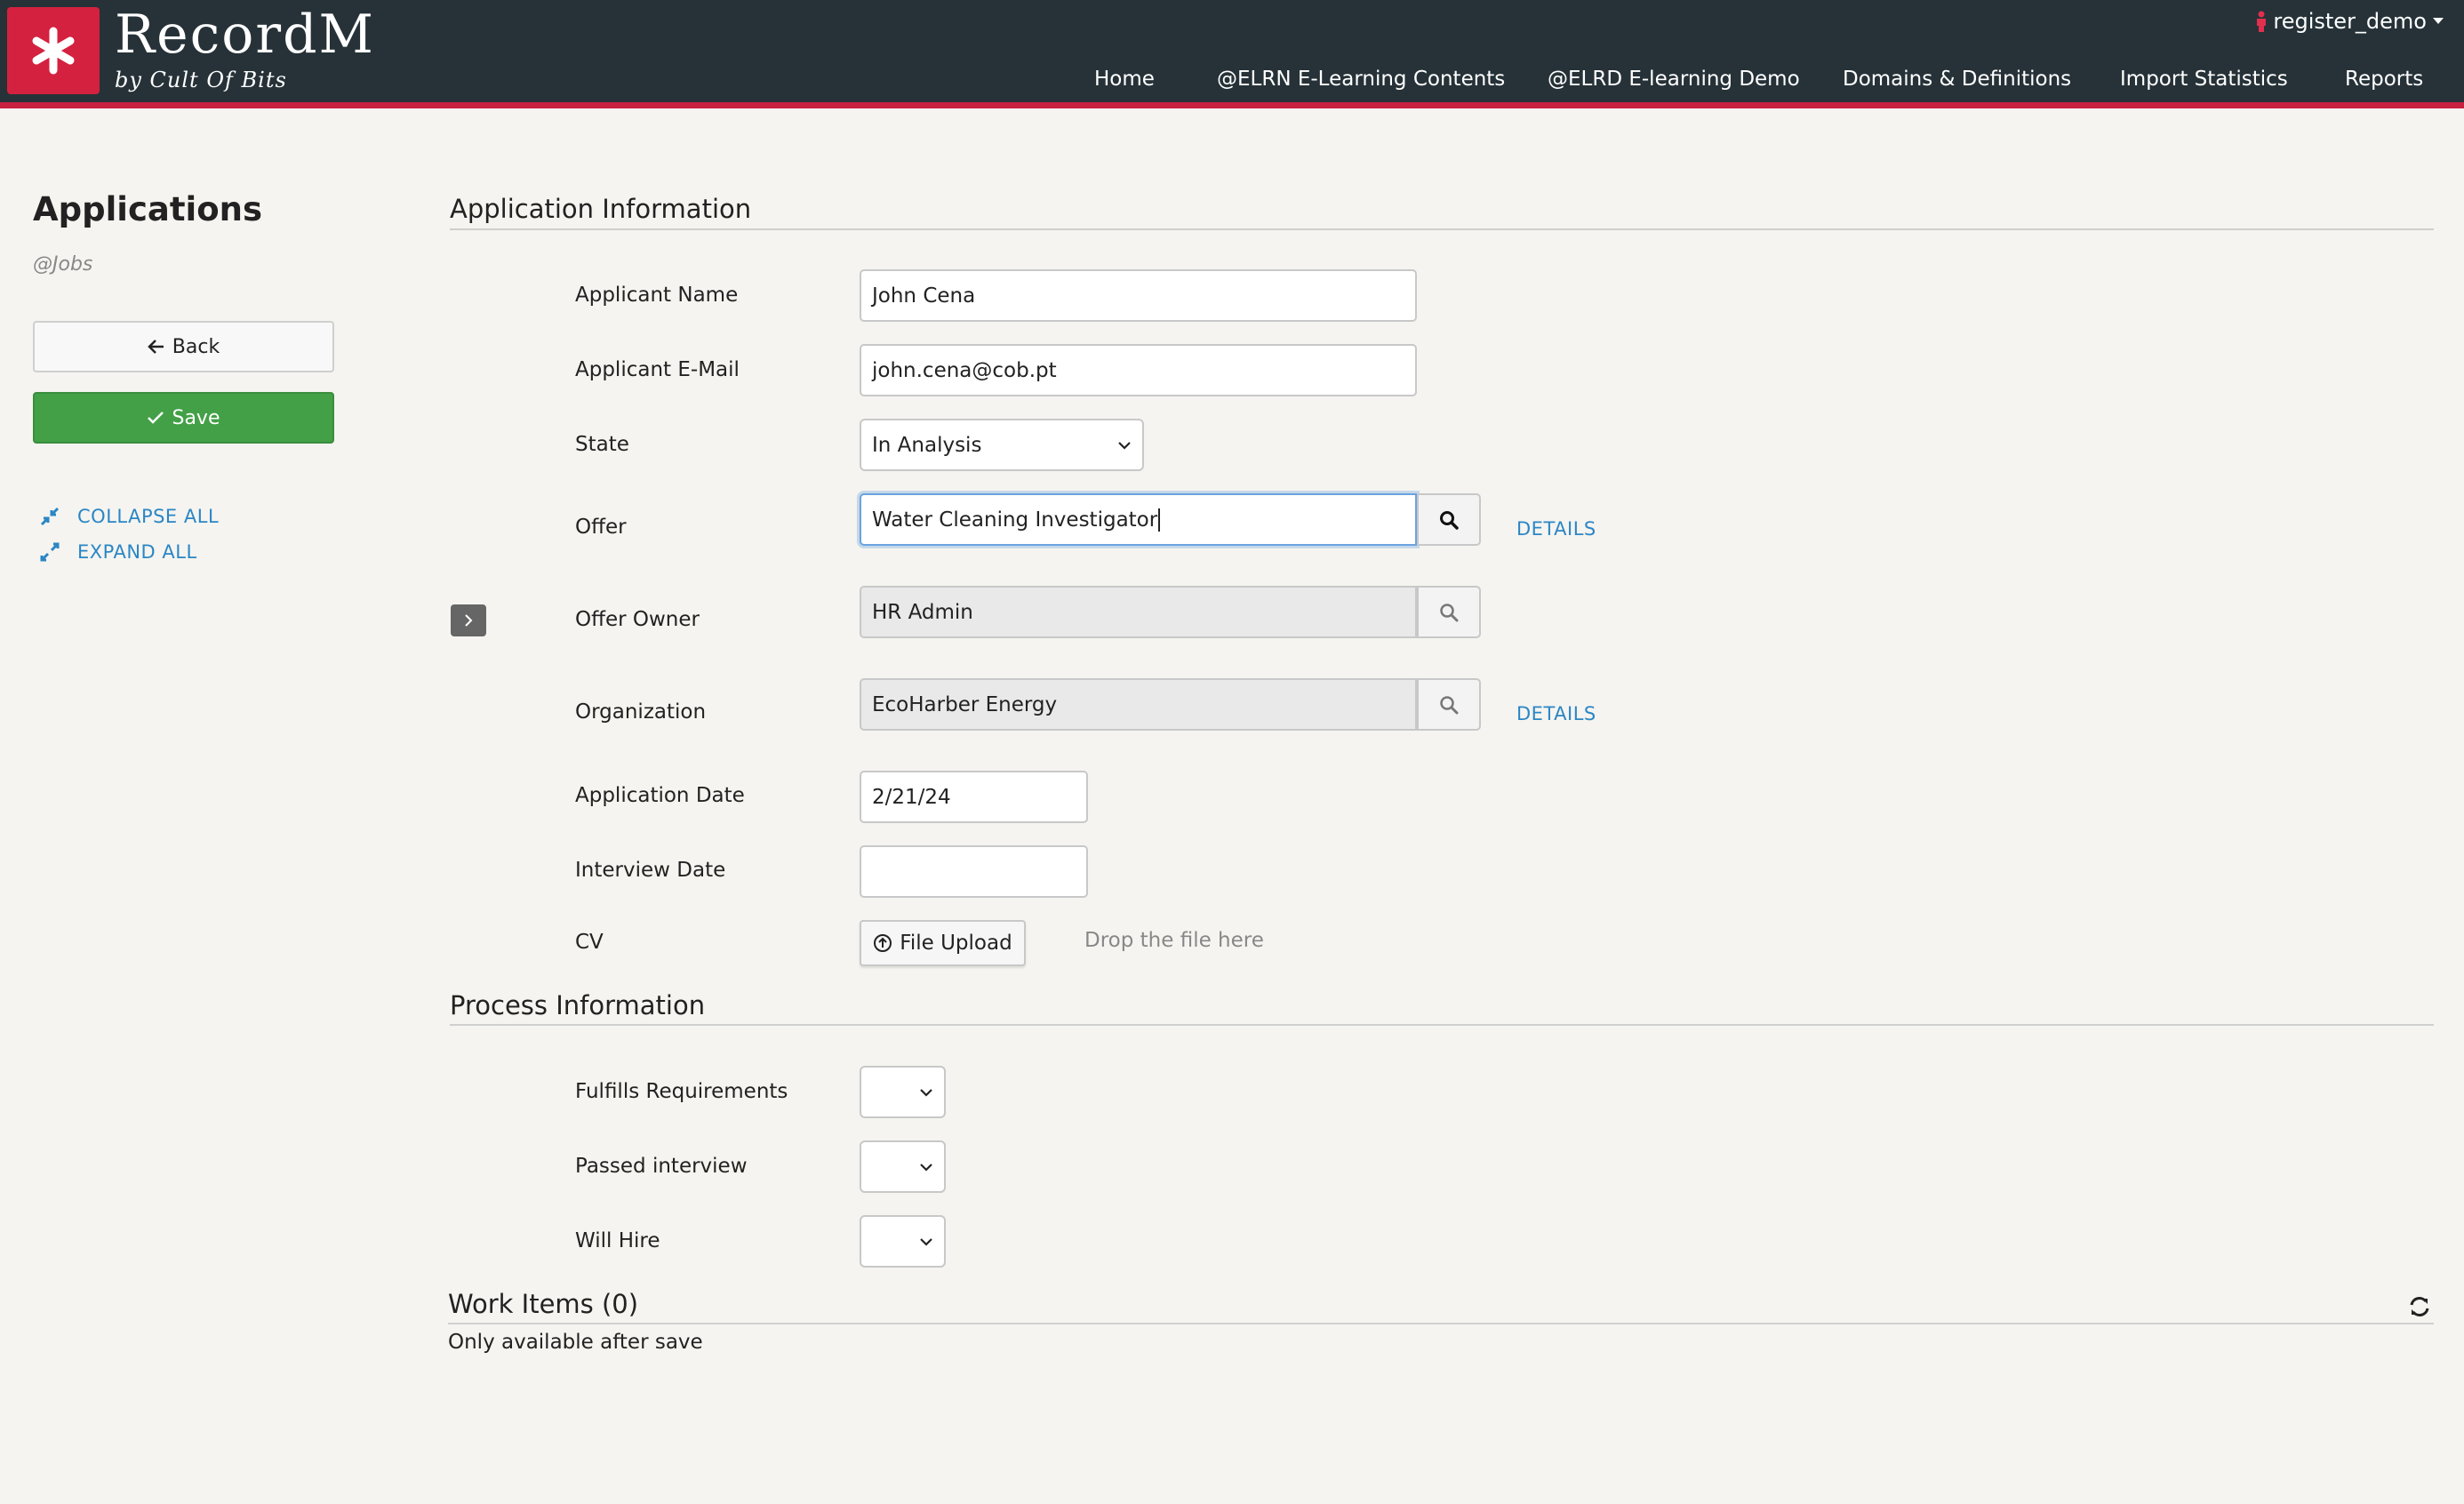  I want to click on offer-label: Offer, so click(601, 527).